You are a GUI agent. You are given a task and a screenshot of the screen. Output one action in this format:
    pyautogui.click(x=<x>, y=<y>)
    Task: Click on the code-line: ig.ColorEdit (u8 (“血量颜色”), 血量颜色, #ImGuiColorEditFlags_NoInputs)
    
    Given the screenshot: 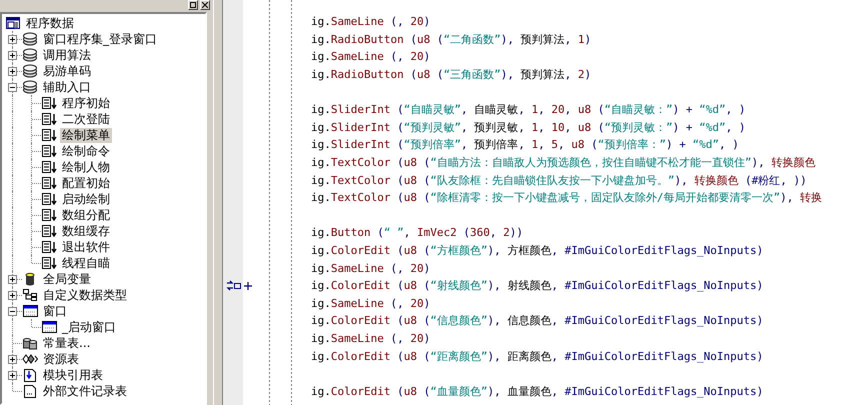 What is the action you would take?
    pyautogui.click(x=537, y=391)
    